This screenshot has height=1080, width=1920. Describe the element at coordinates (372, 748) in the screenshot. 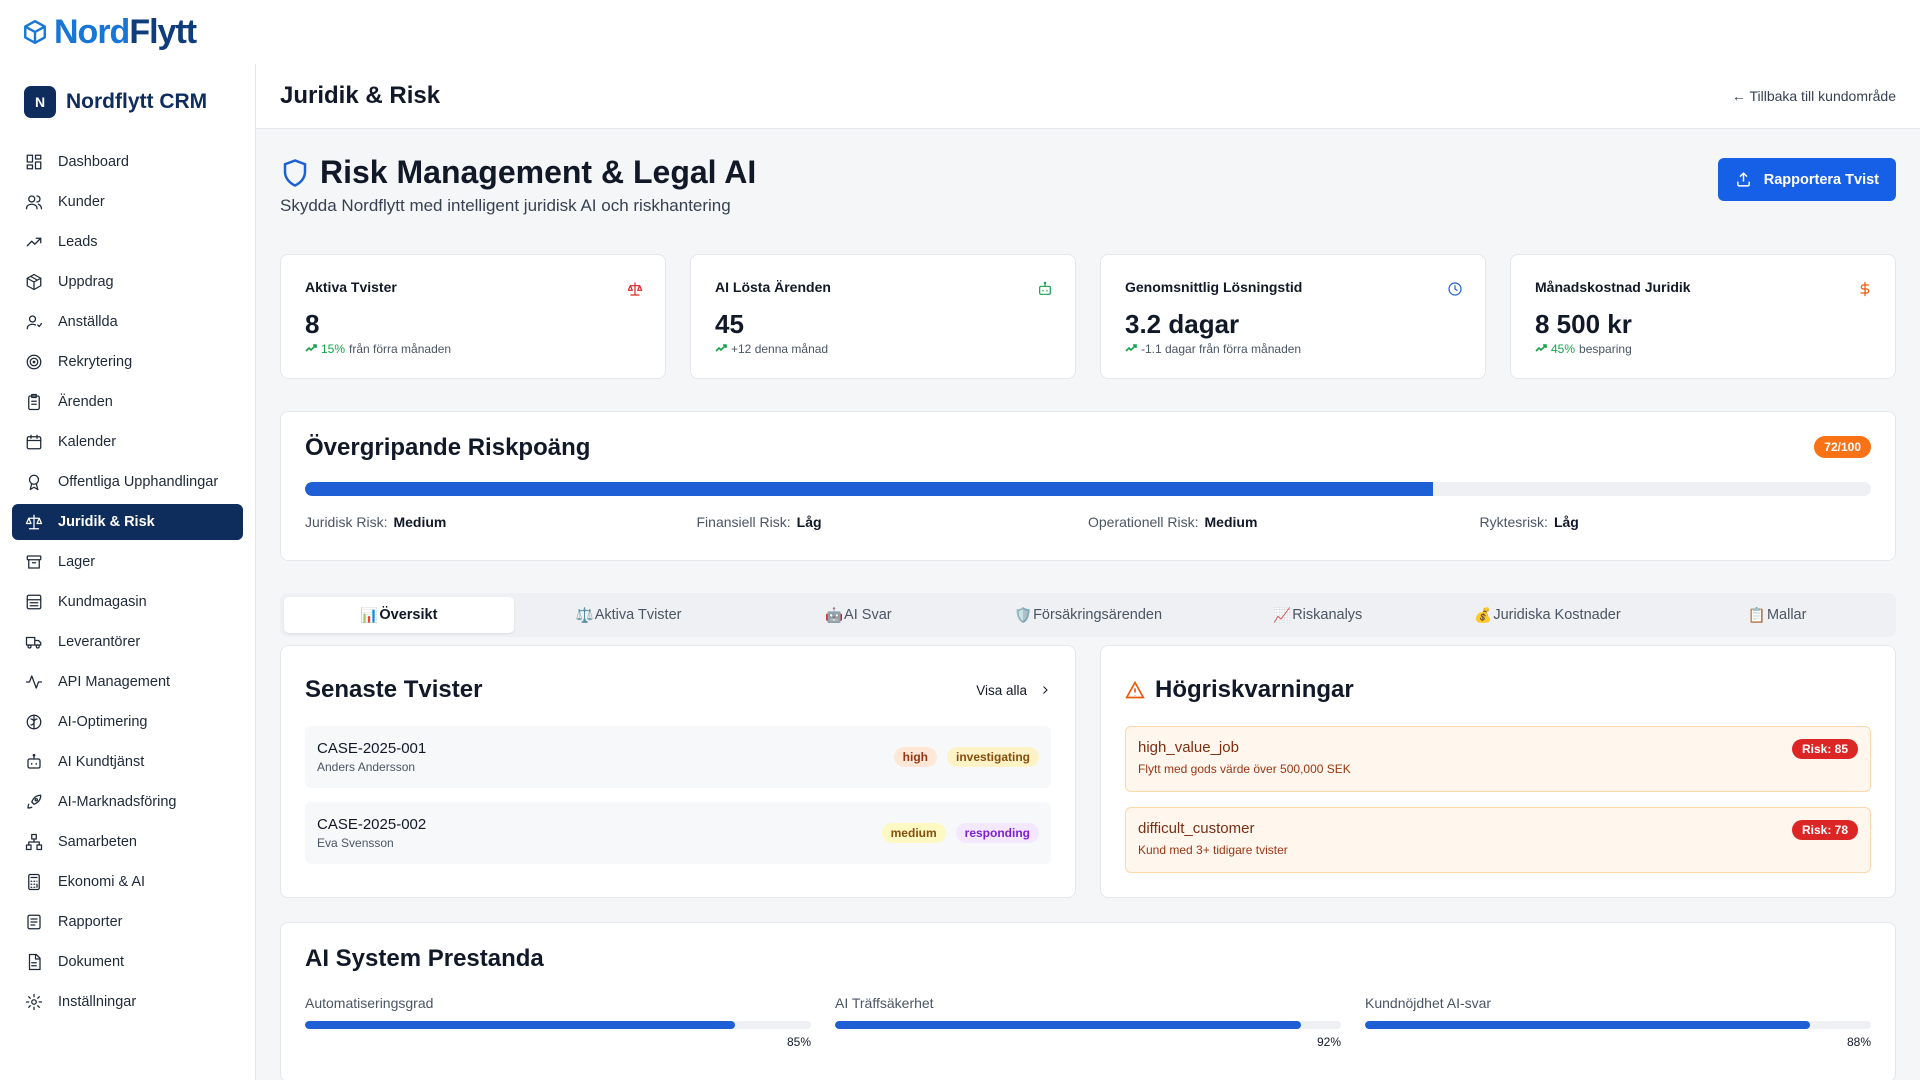

I see `dispute-id: CASE-2025-001` at that location.